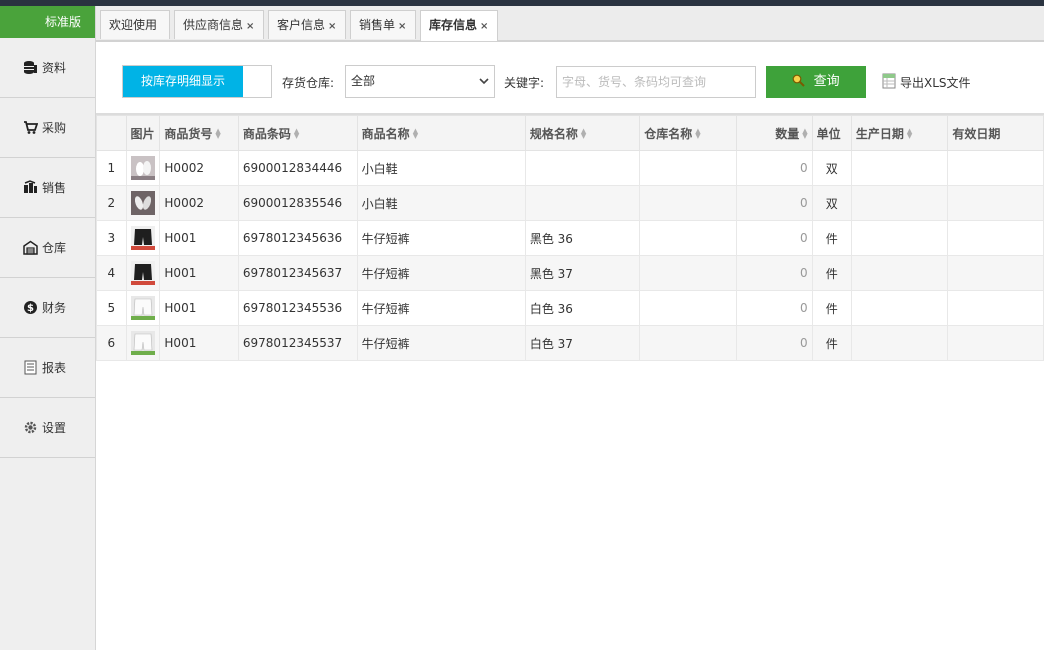  Describe the element at coordinates (441, 133) in the screenshot. I see `column-header-name: 商品名称 ▲ ▼` at that location.